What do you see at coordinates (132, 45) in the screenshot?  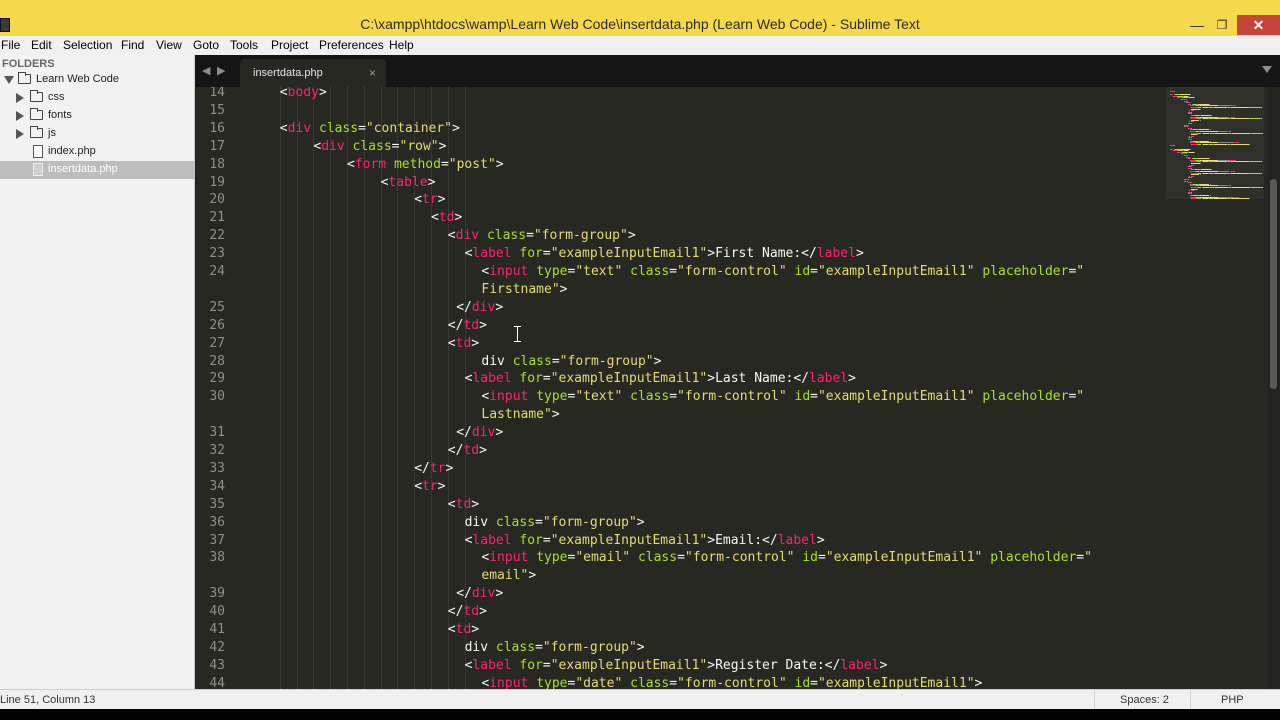 I see `menu-find: Find` at bounding box center [132, 45].